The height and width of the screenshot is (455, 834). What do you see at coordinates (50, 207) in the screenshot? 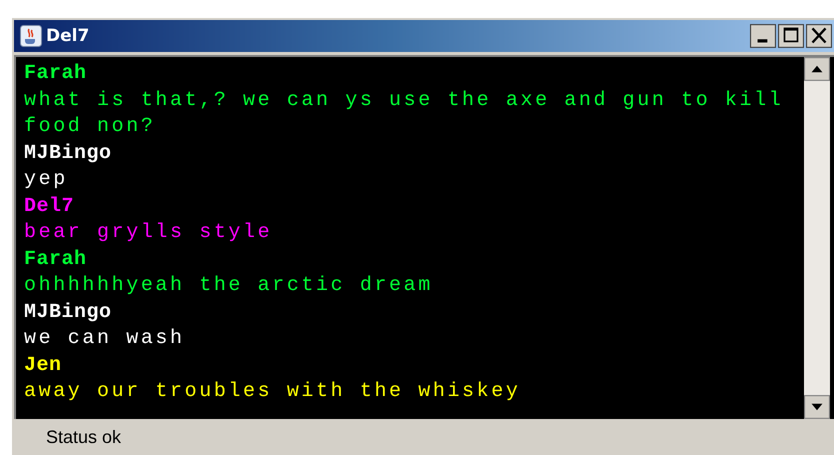
I see `sender-name: Del7` at bounding box center [50, 207].